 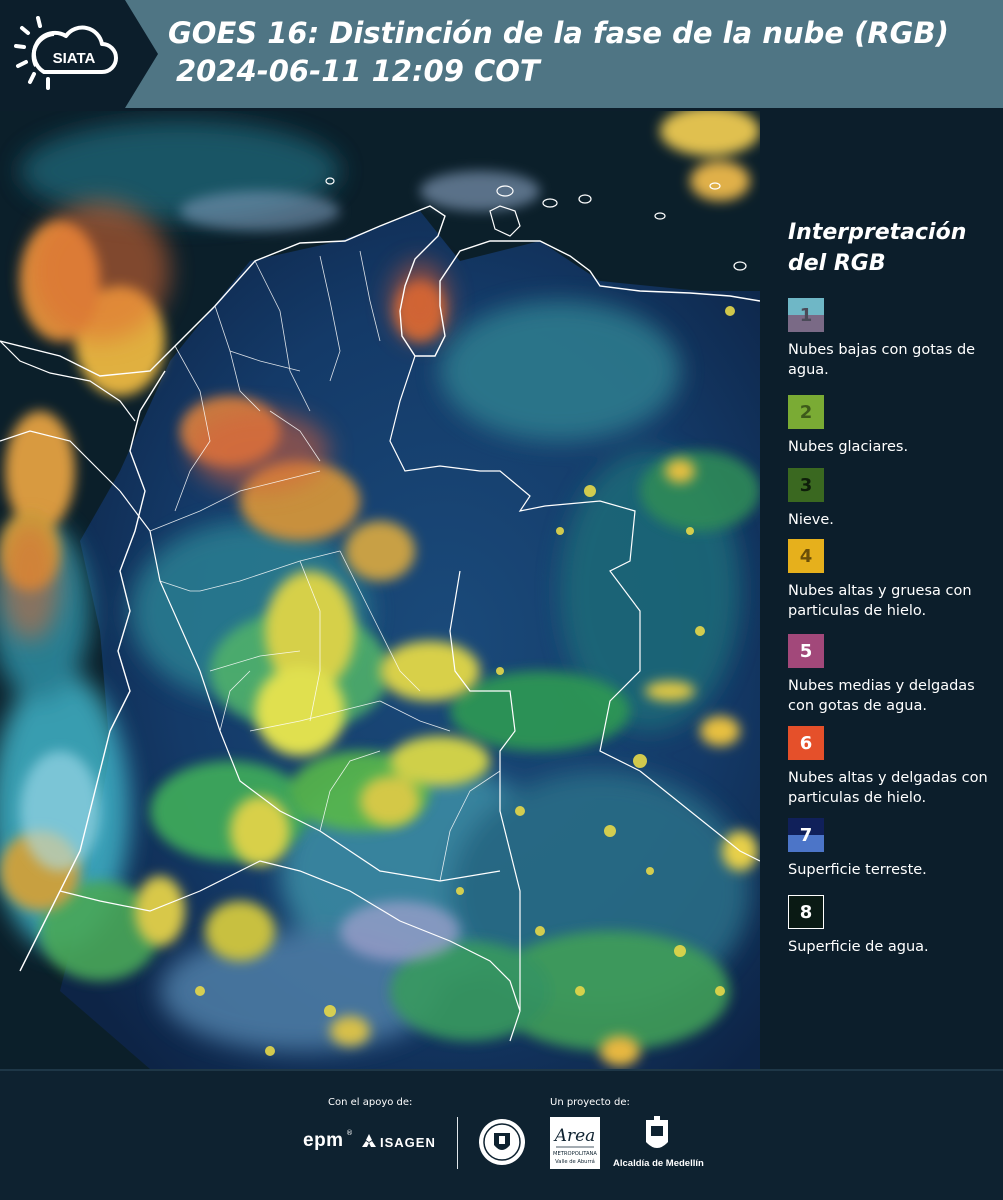 What do you see at coordinates (882, 360) in the screenshot?
I see `legend-label: Nubes bajas con gotas de agua.` at bounding box center [882, 360].